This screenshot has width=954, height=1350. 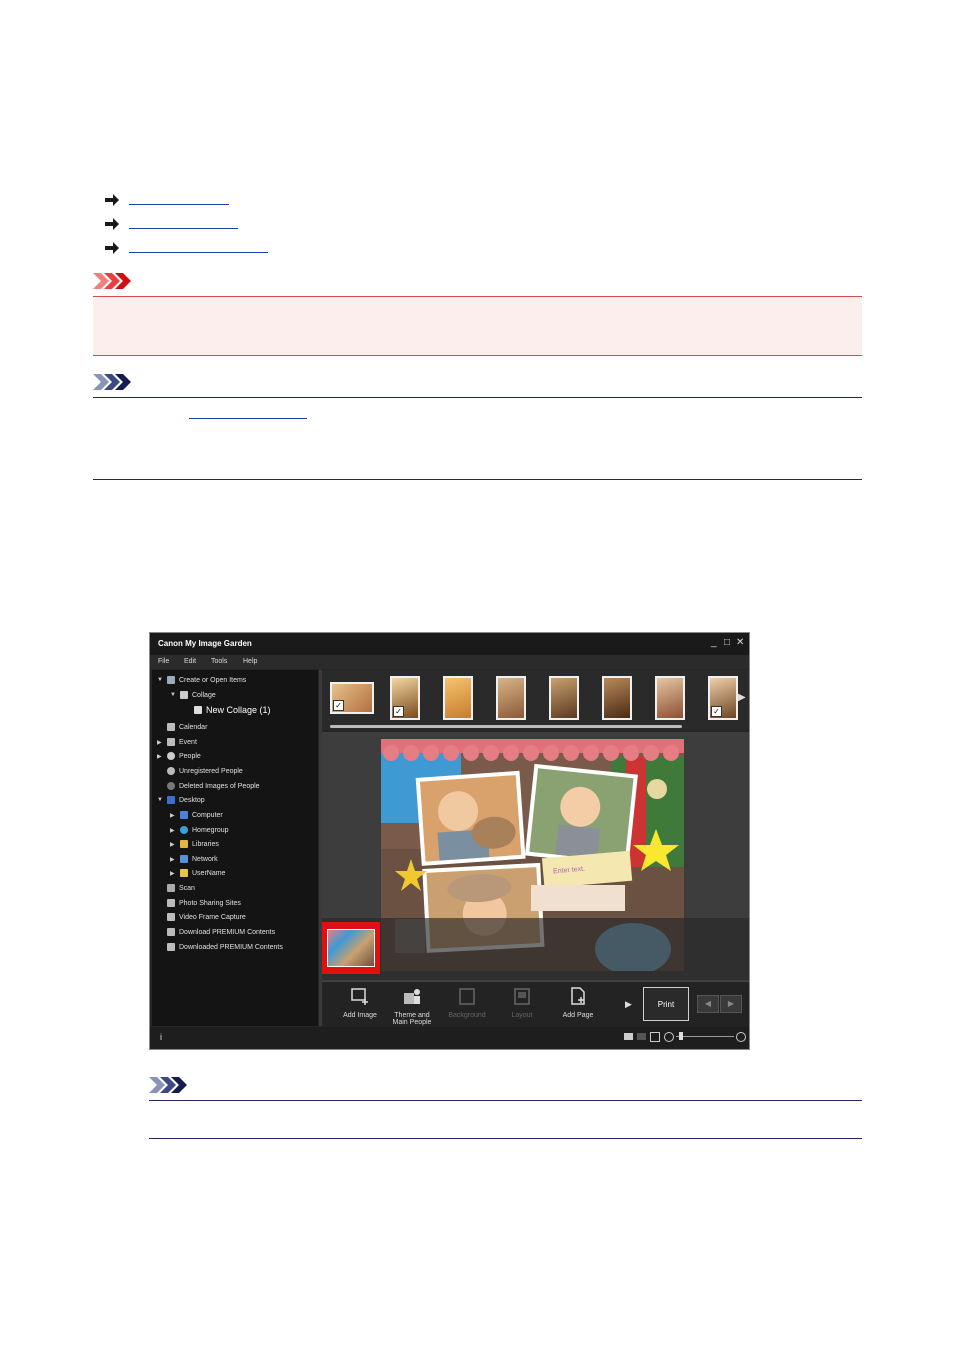 What do you see at coordinates (681, 1036) in the screenshot?
I see `zoom-slider-handle` at bounding box center [681, 1036].